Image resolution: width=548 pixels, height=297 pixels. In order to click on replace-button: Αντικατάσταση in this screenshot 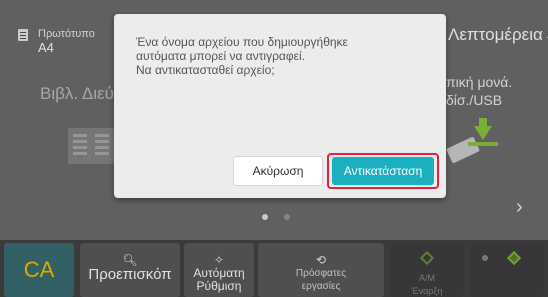, I will do `click(383, 171)`.